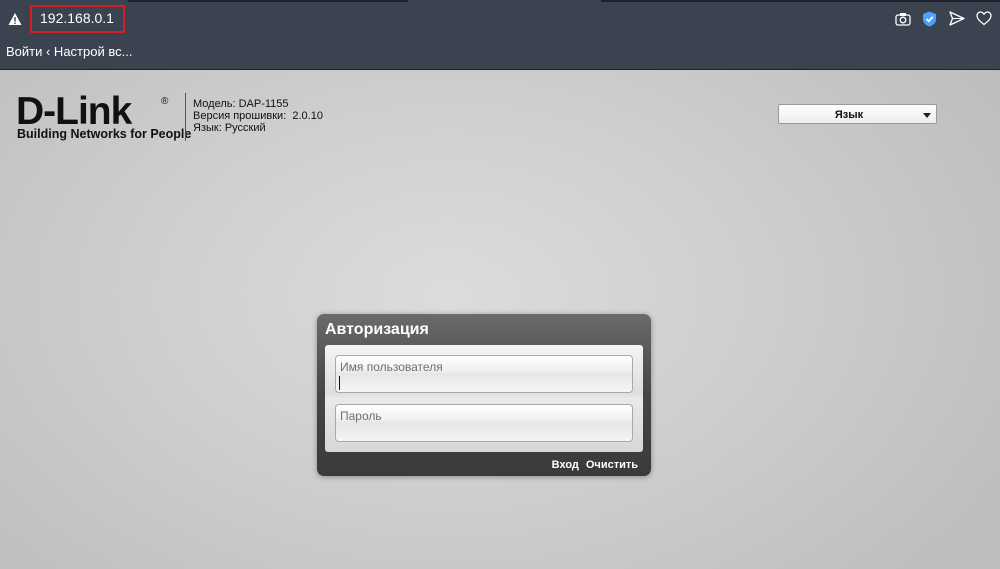 The height and width of the screenshot is (569, 1000). Describe the element at coordinates (104, 134) in the screenshot. I see `logo-tagline: Building Networks for People` at that location.